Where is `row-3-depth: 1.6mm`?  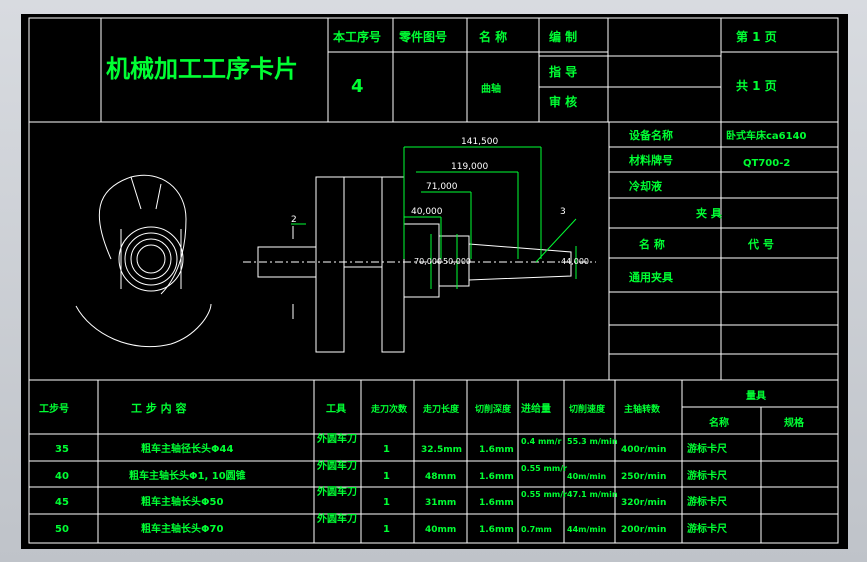
row-3-depth: 1.6mm is located at coordinates (496, 503).